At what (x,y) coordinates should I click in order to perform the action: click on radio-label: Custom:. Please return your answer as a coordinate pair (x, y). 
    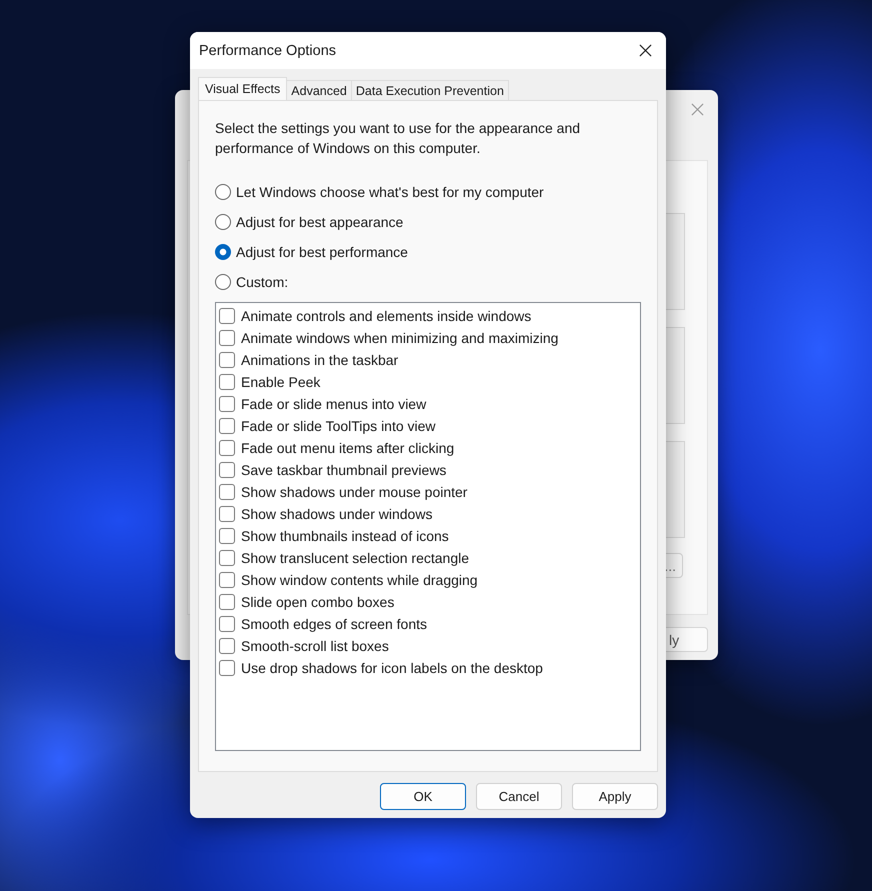
    Looking at the image, I should click on (262, 282).